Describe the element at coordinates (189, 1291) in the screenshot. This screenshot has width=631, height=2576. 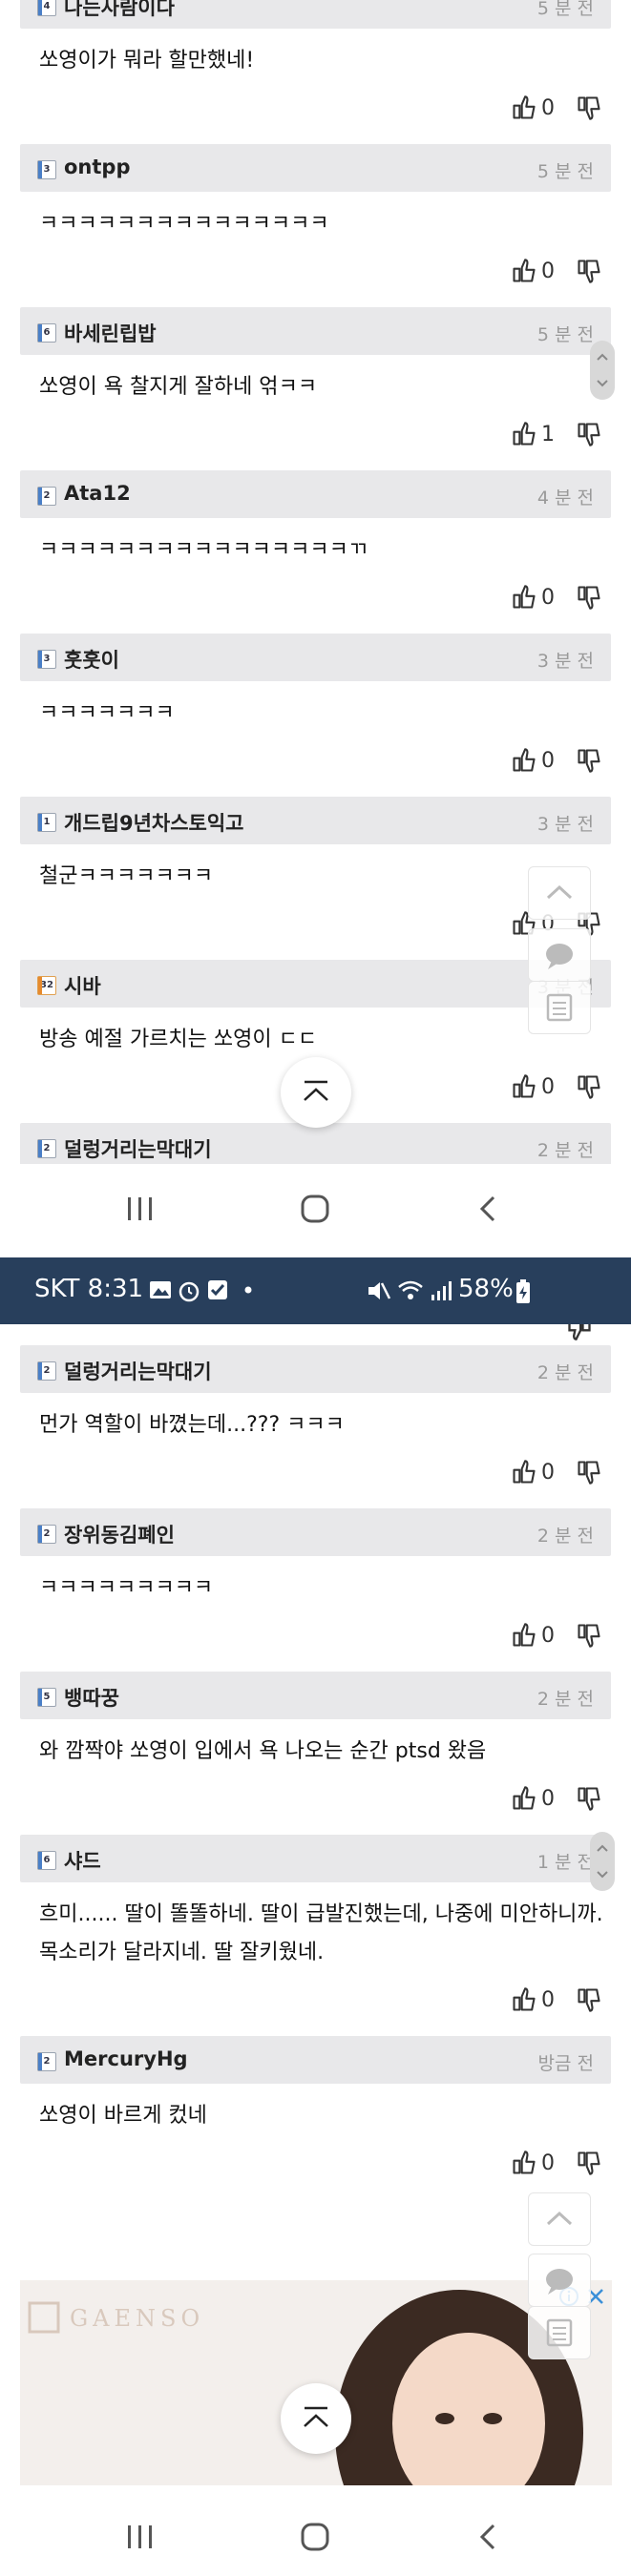
I see `alarm-icon` at that location.